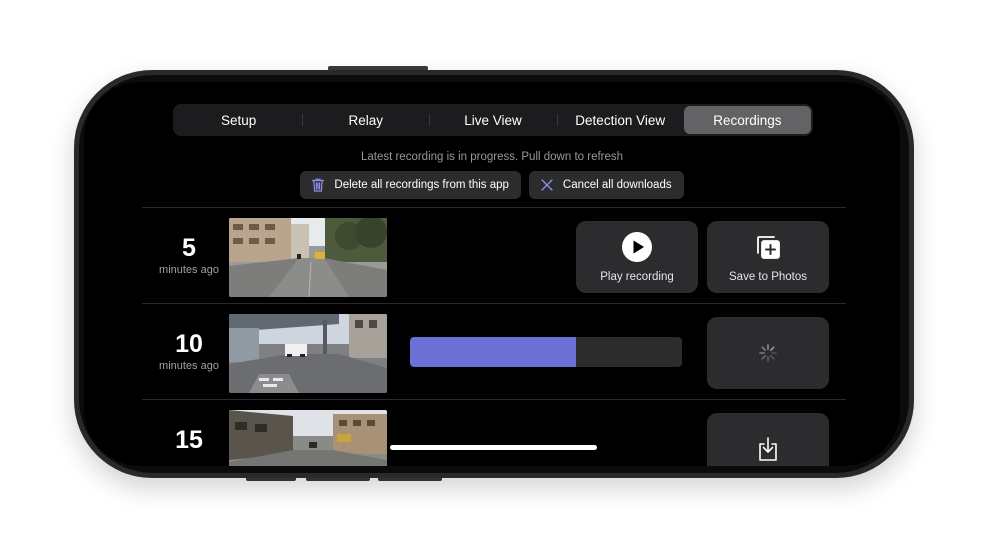  Describe the element at coordinates (365, 120) in the screenshot. I see `tab-relay: Relay` at that location.